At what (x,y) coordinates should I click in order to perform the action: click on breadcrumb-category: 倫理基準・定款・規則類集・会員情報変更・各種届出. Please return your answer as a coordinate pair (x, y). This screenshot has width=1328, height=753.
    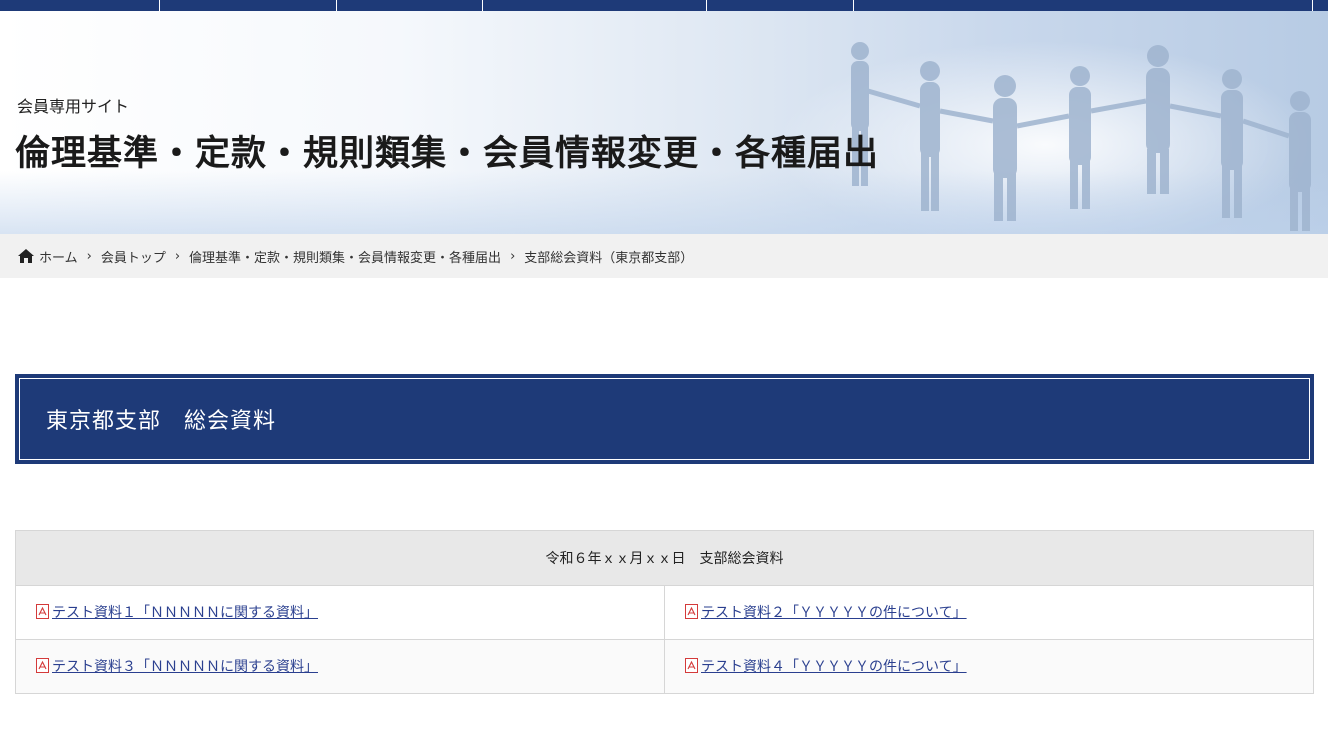
    Looking at the image, I should click on (345, 256).